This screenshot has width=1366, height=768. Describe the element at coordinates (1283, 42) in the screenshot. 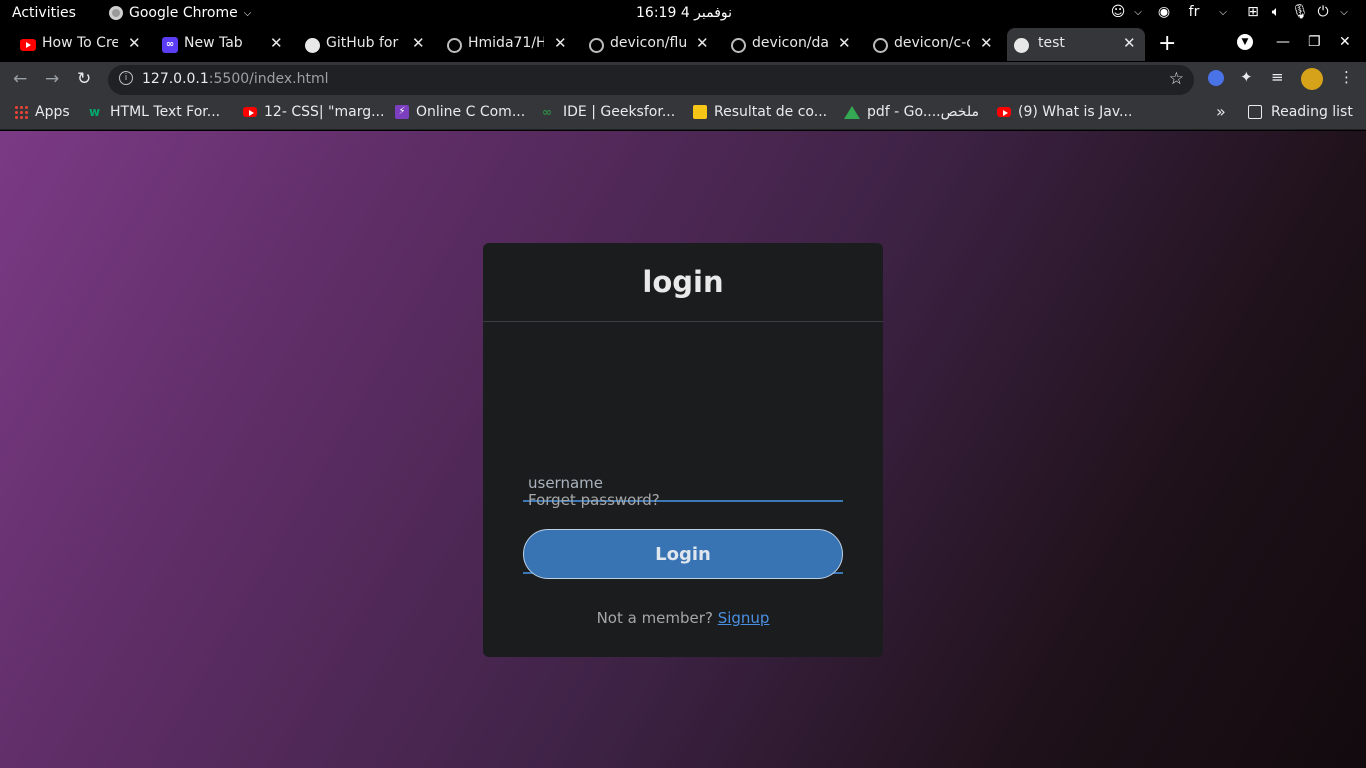

I see `minimize-icon: —` at that location.